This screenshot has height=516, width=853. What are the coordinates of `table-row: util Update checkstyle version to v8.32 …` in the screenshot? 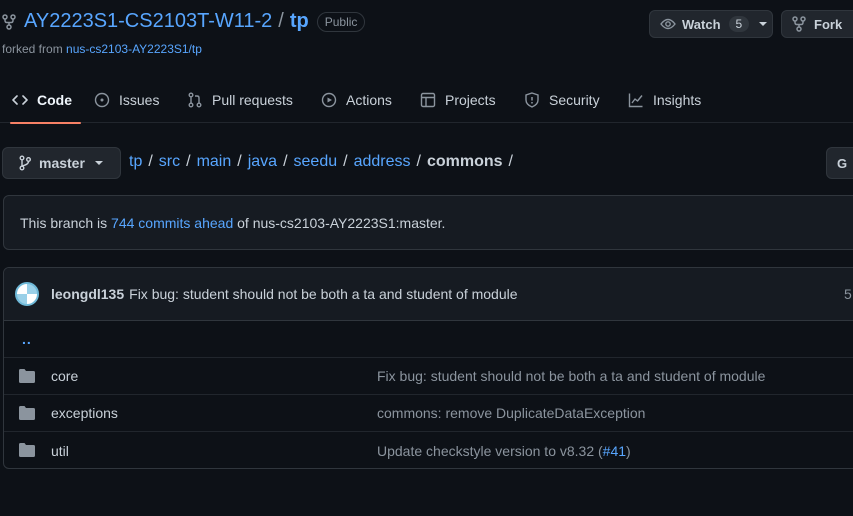 It's located at (428, 450).